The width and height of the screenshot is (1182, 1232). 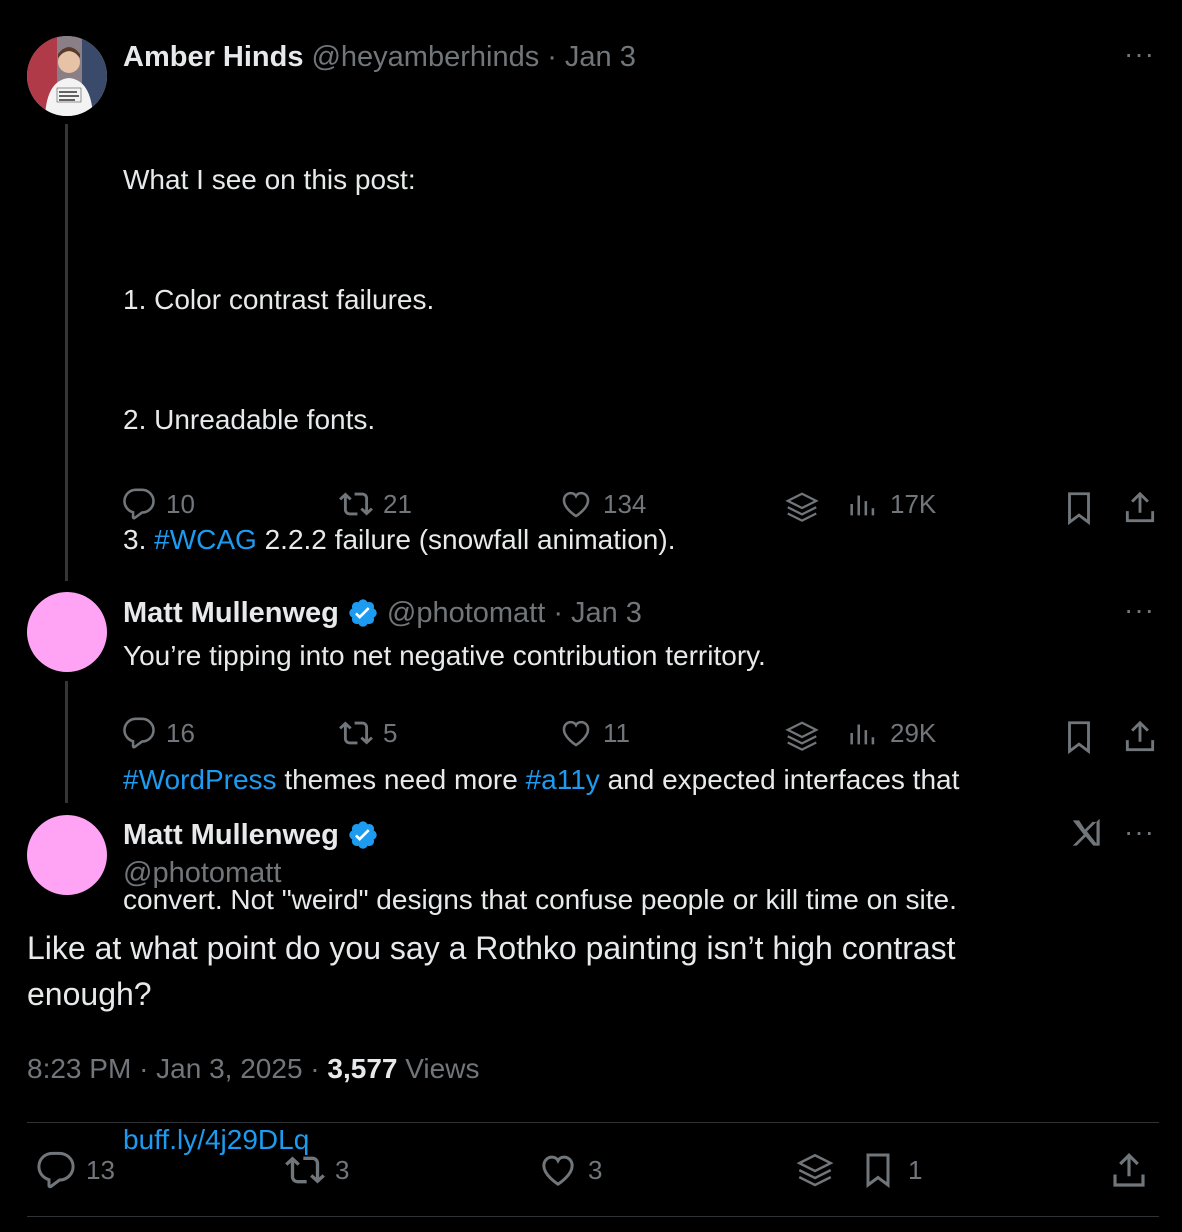 I want to click on like-button: 11, so click(x=594, y=733).